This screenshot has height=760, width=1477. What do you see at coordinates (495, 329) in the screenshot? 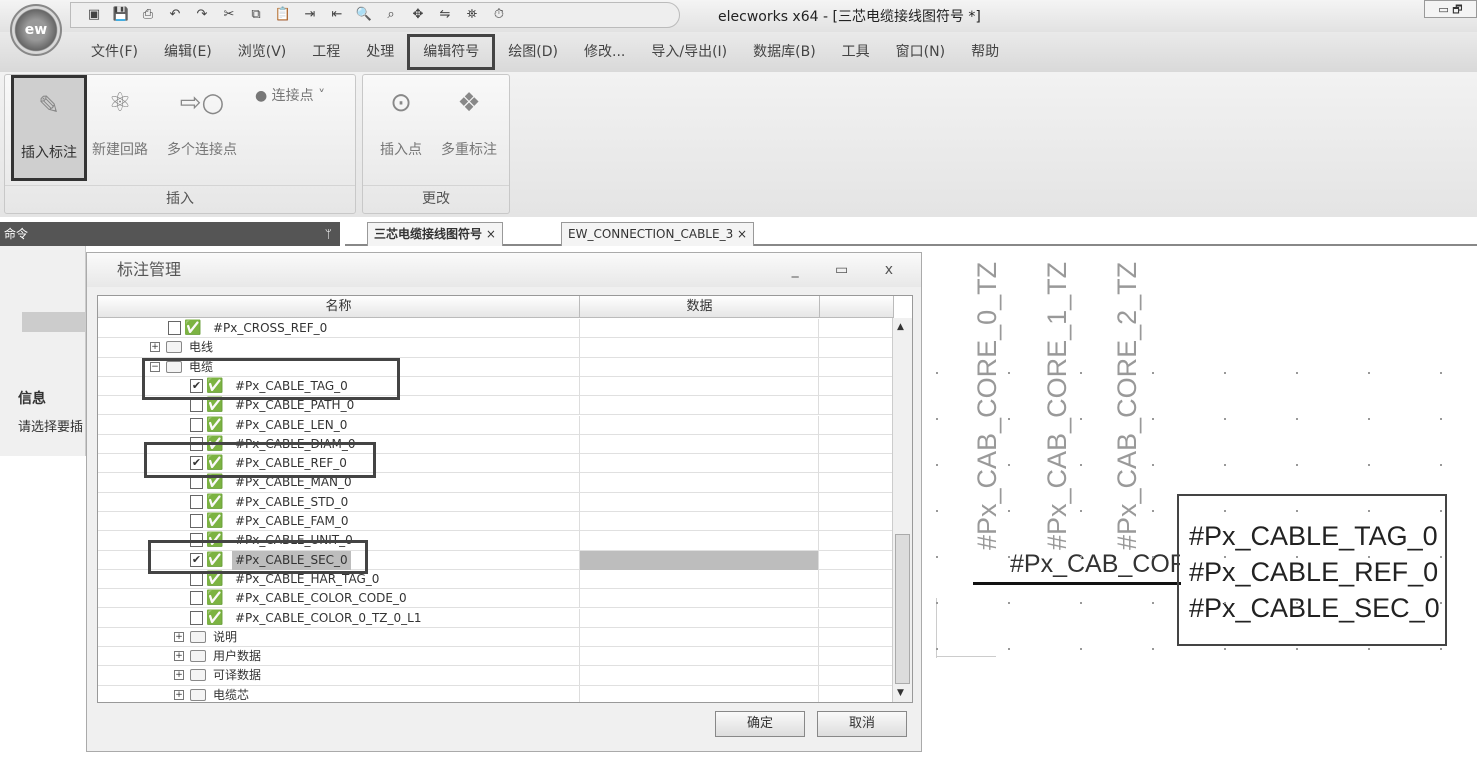
I see `tree-item: ✅ #Px_CROSS_REF_0` at bounding box center [495, 329].